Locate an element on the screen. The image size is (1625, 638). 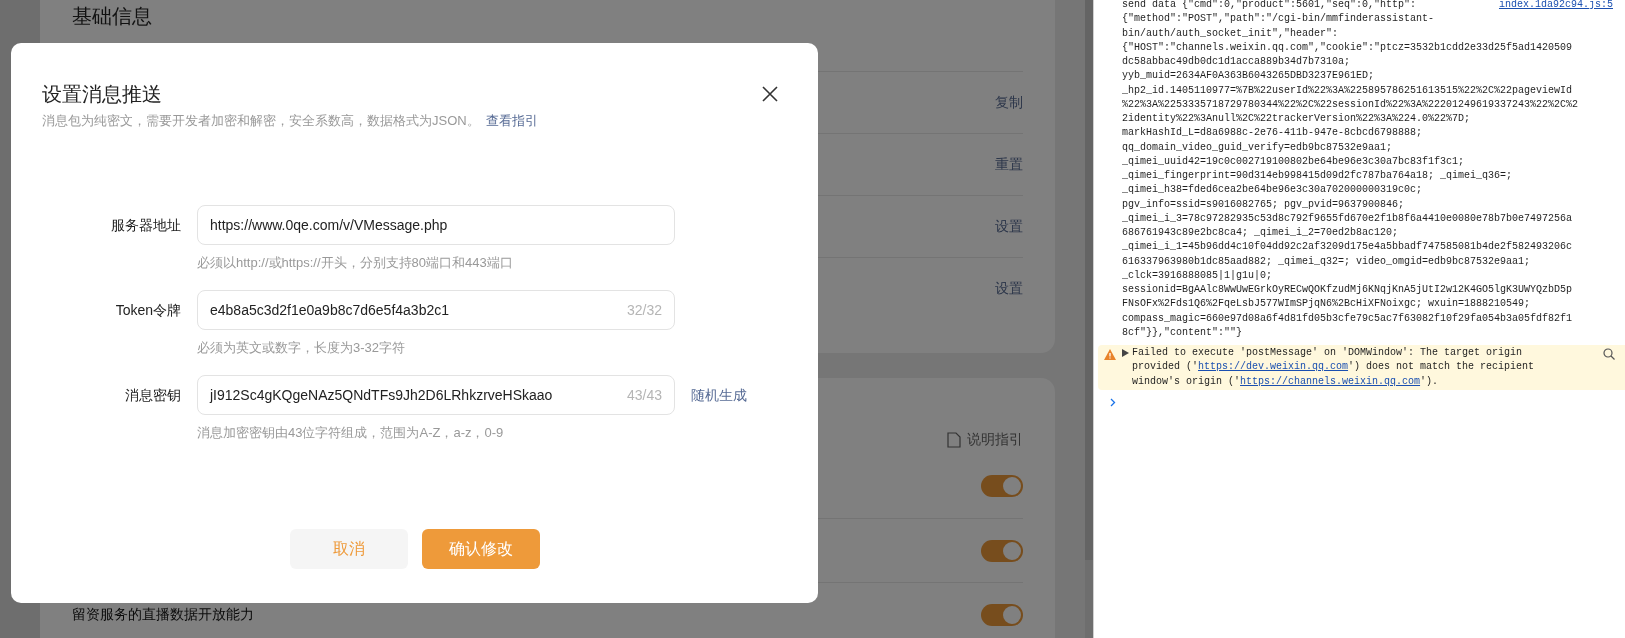
console-line: 686761943c89e2bc8ca4; _qimei_i_2=70ed2b8ac120; is located at coordinates (1261, 233).